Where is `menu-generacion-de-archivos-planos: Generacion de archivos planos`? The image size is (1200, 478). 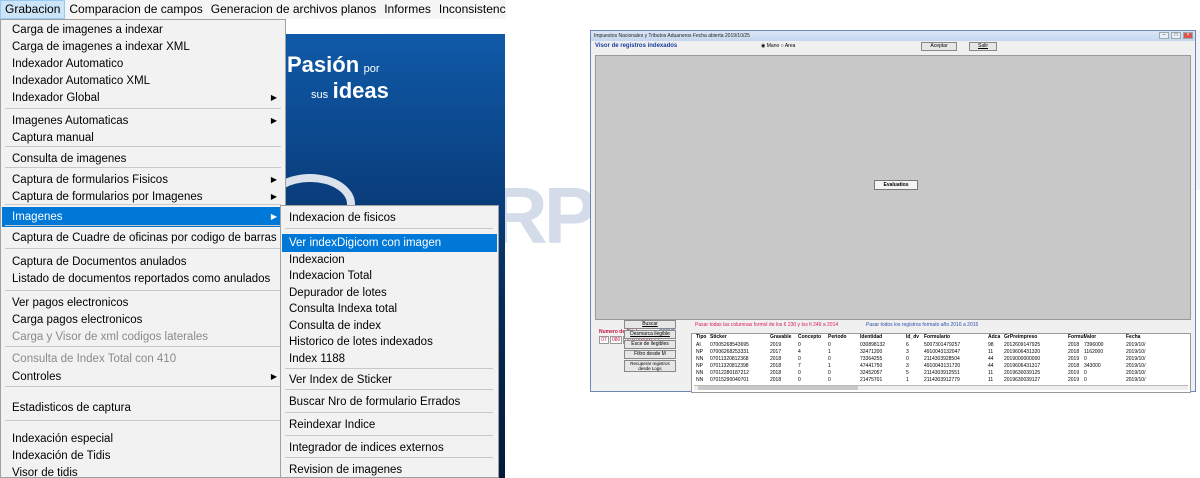 menu-generacion-de-archivos-planos: Generacion de archivos planos is located at coordinates (293, 9).